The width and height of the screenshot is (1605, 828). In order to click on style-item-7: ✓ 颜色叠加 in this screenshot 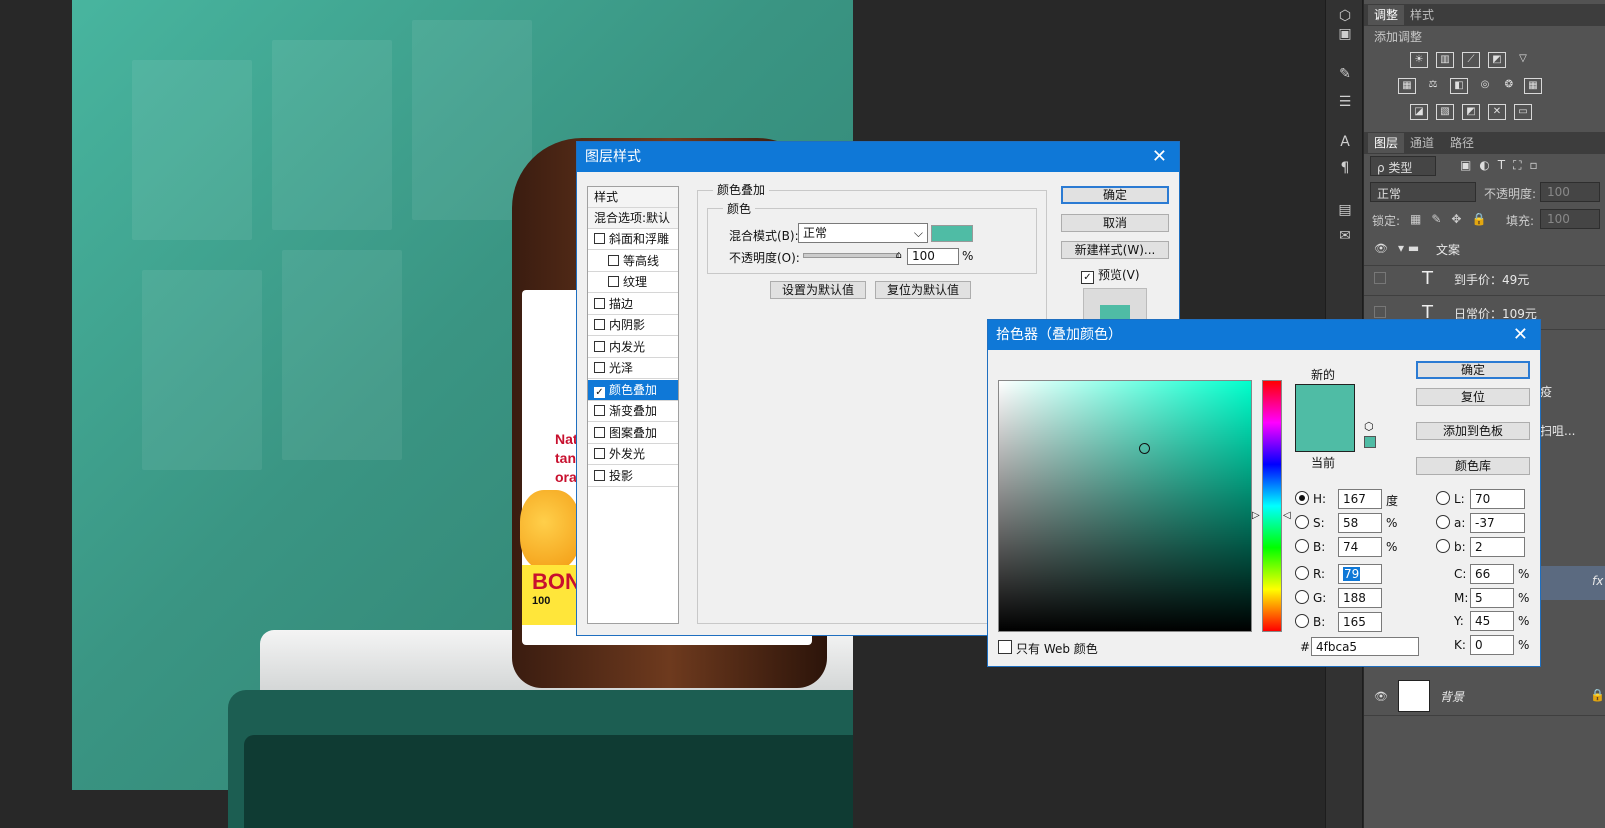, I will do `click(633, 390)`.